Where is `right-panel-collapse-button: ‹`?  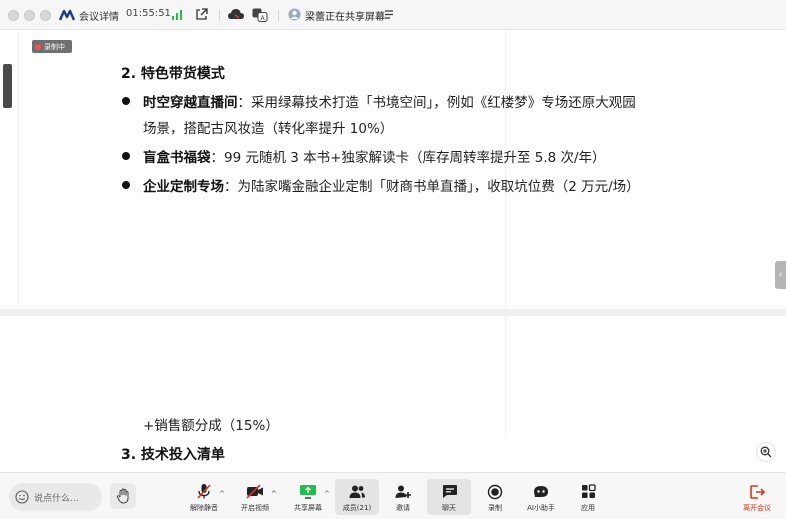
right-panel-collapse-button: ‹ is located at coordinates (780, 275).